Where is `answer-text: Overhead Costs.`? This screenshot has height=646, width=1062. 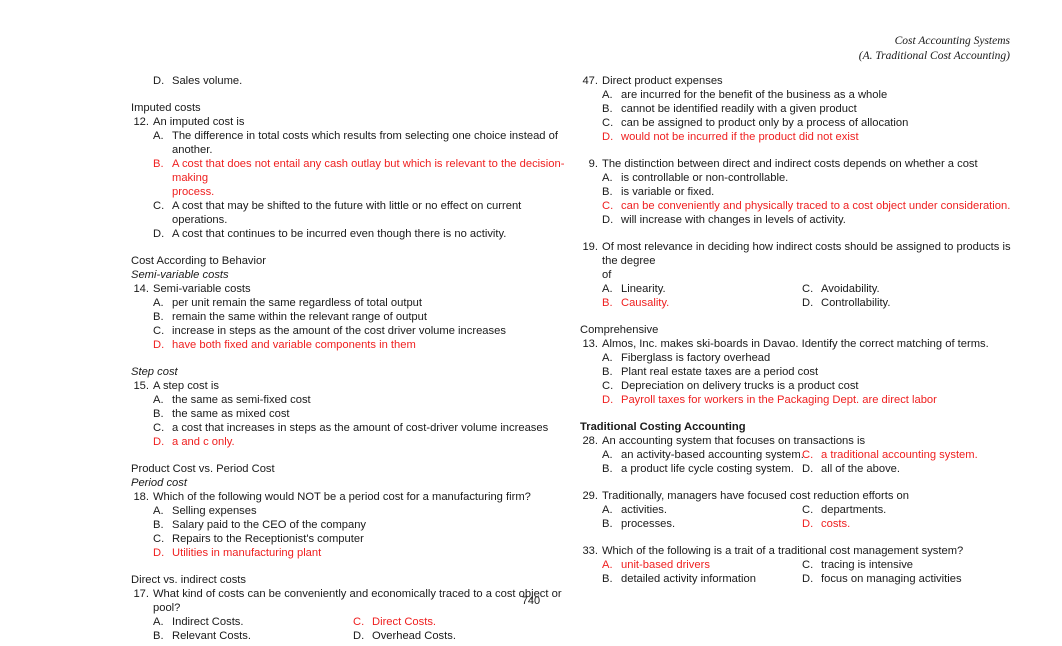 answer-text: Overhead Costs. is located at coordinates (414, 636).